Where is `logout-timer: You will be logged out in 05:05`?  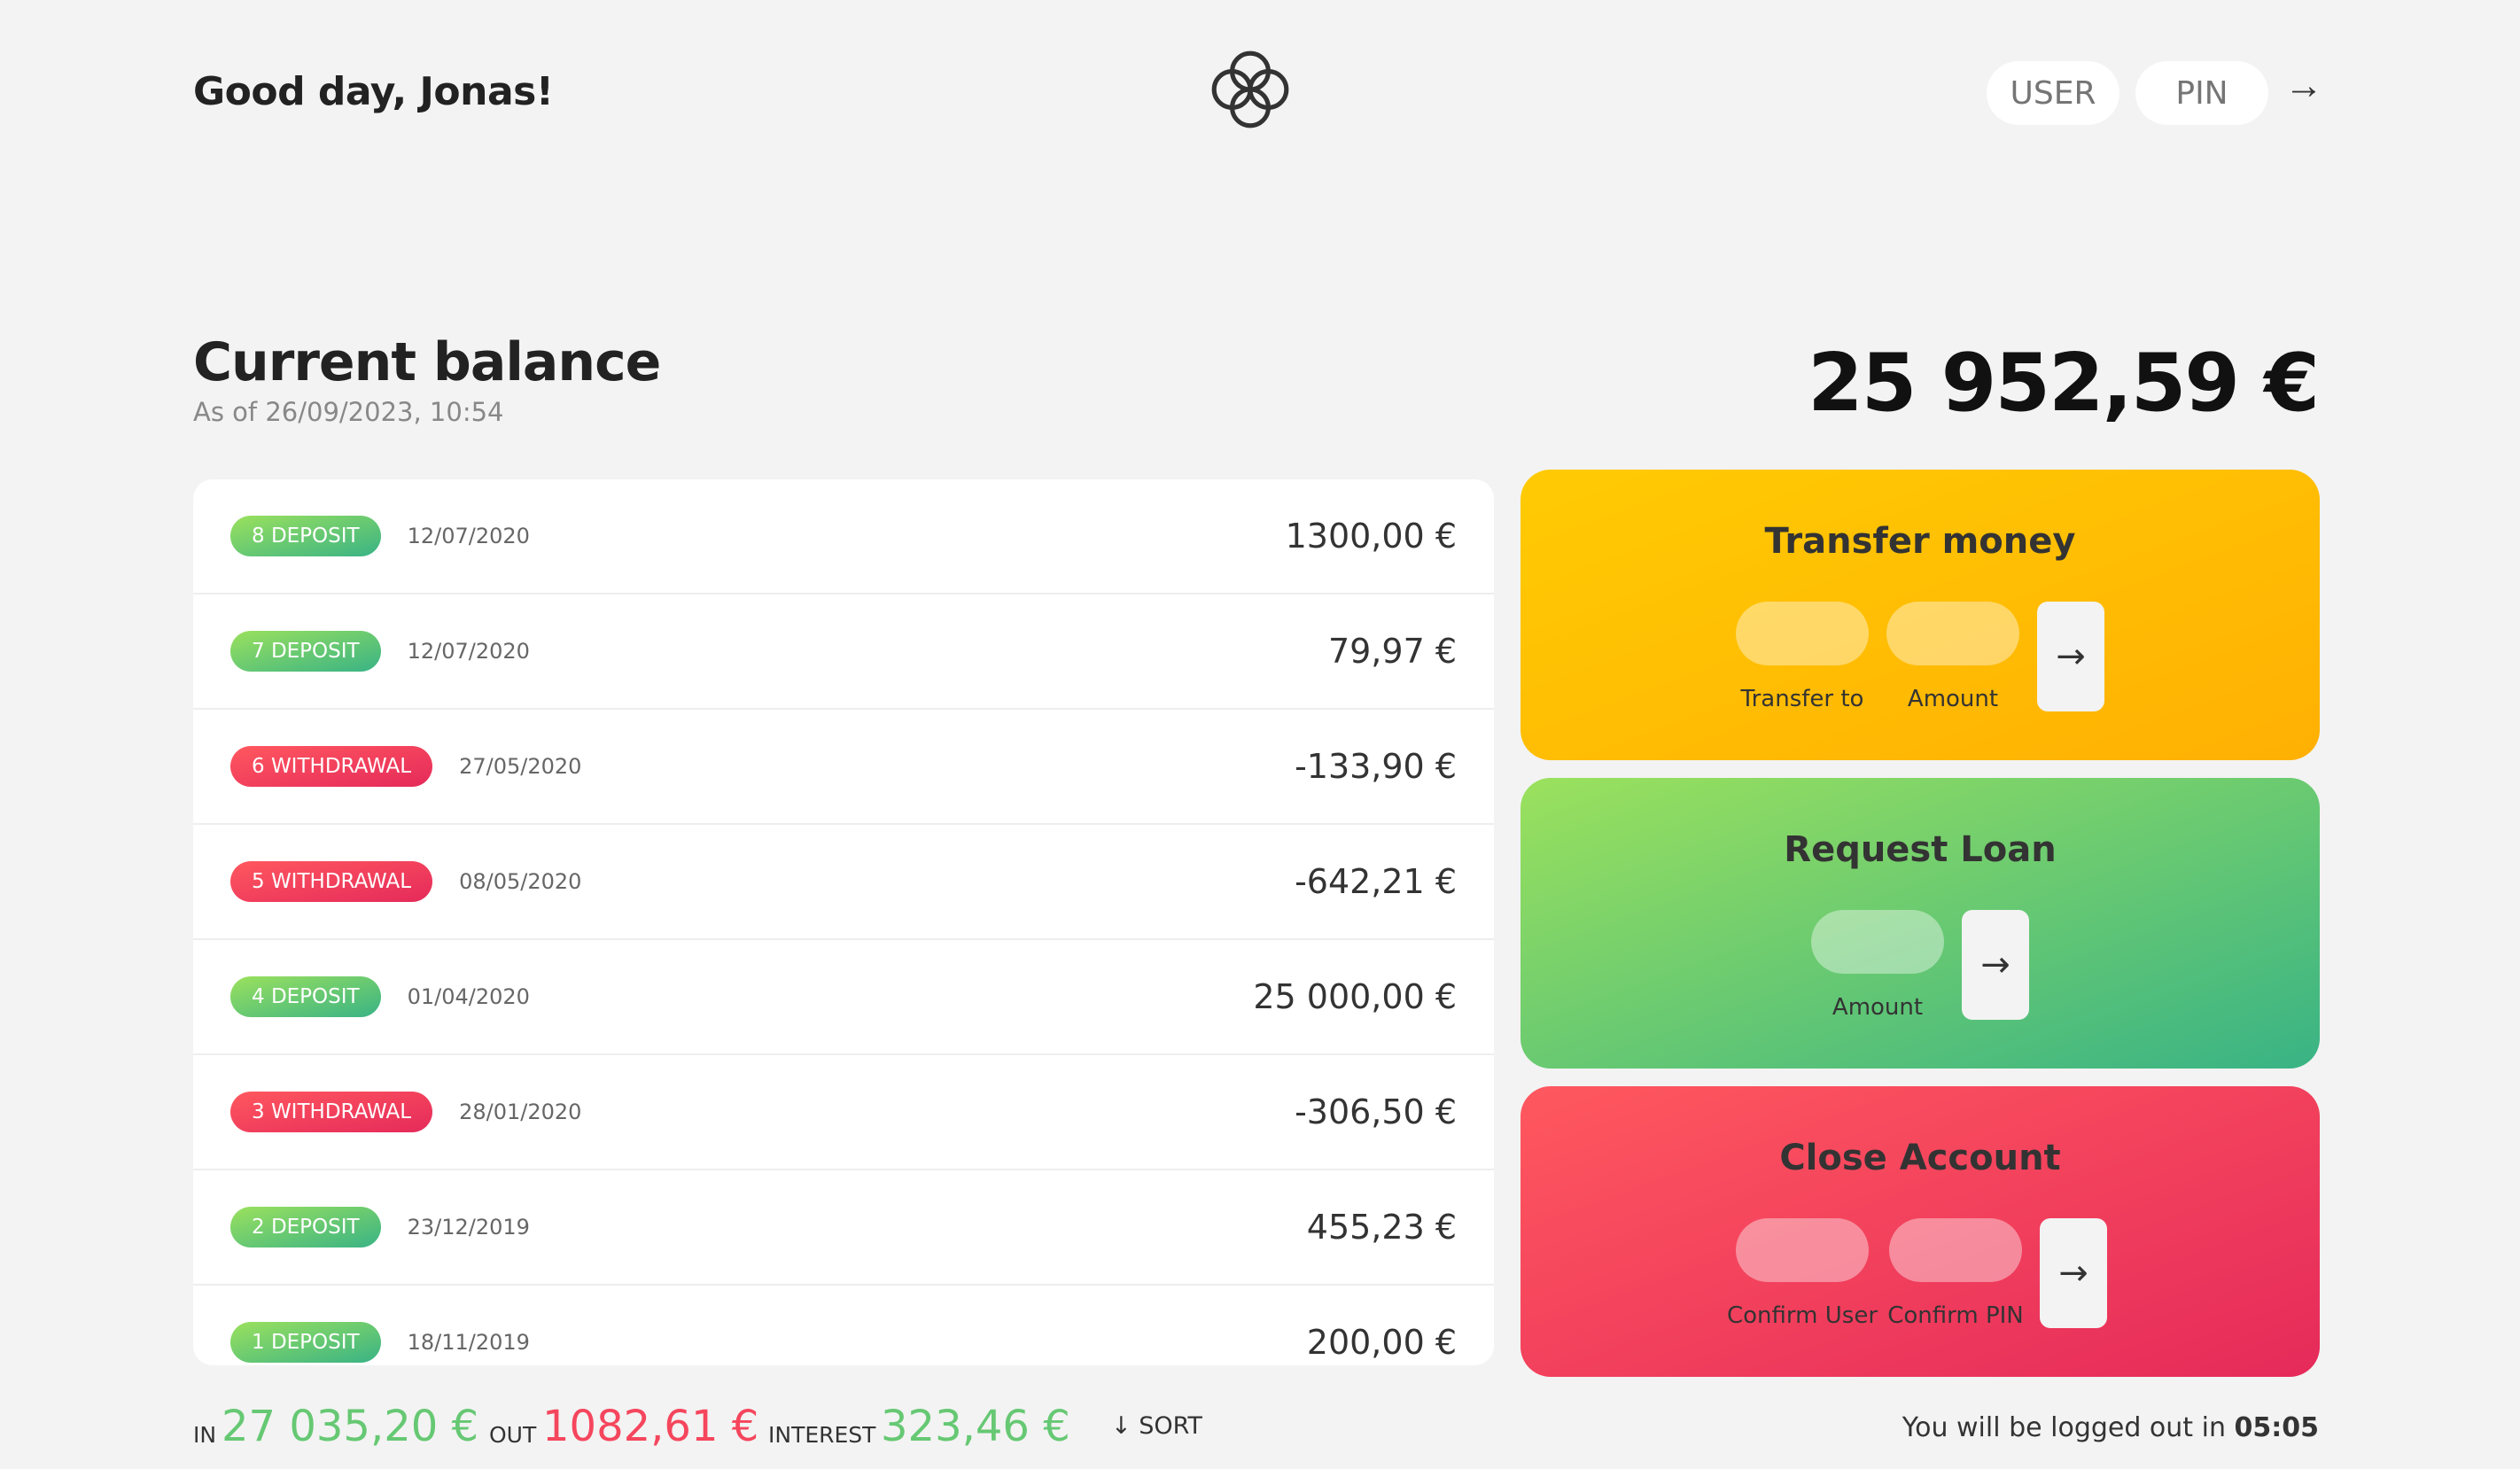 logout-timer: You will be logged out in 05:05 is located at coordinates (2110, 1427).